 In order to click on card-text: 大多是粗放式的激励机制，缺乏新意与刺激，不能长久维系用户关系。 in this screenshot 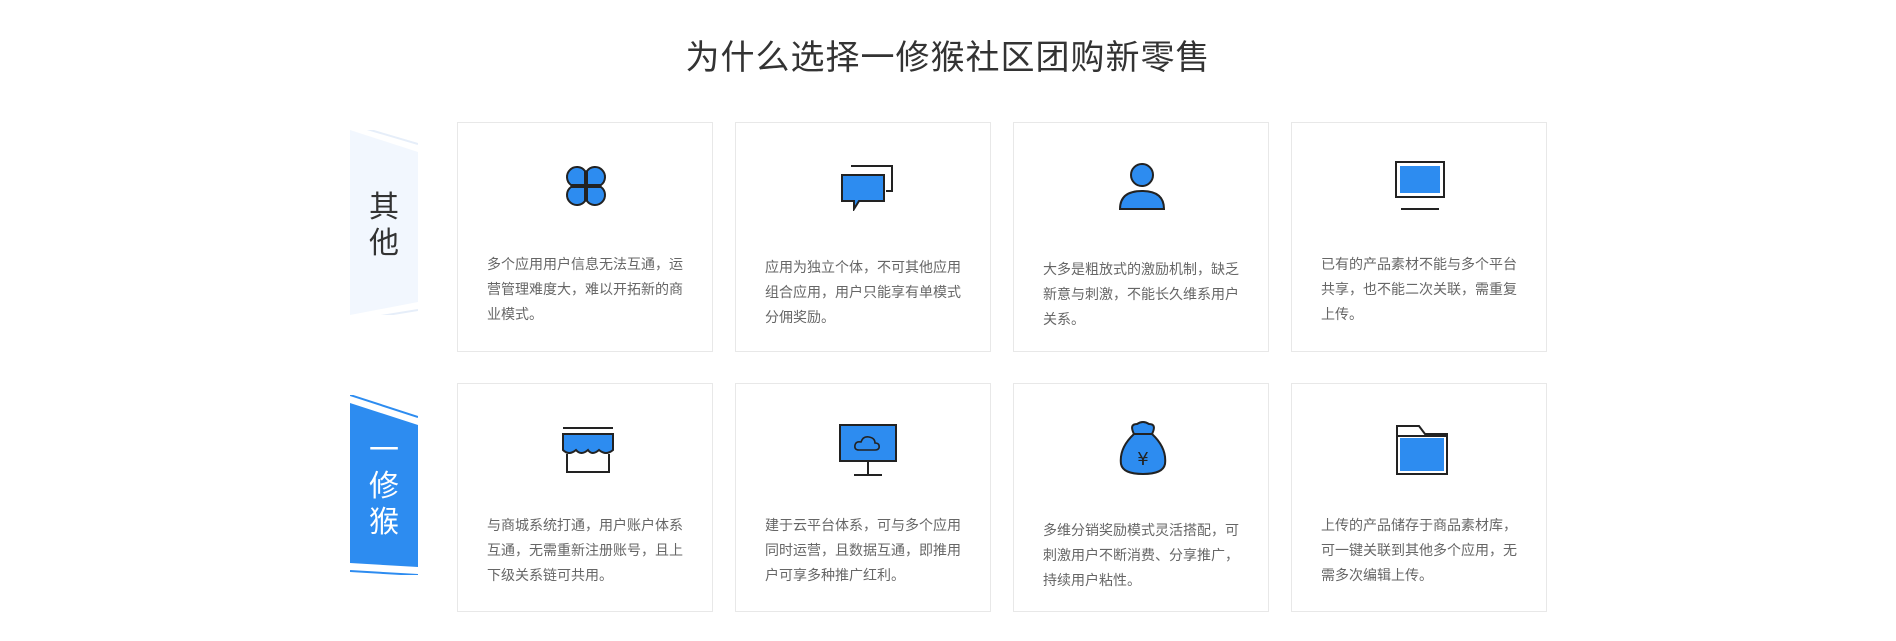, I will do `click(1141, 295)`.